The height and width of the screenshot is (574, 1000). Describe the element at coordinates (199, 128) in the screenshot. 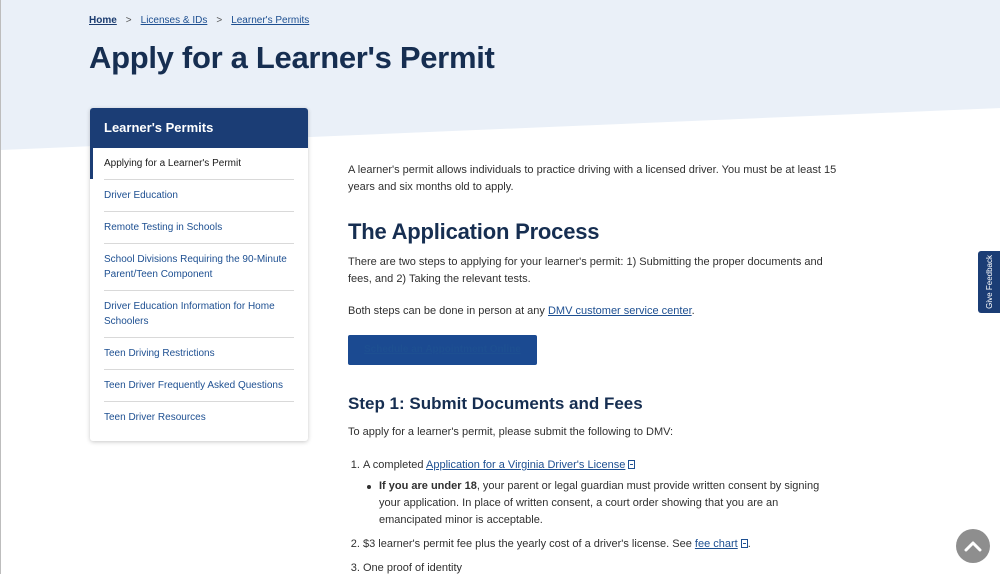

I see `sidenav-header: Learner's Permits` at that location.